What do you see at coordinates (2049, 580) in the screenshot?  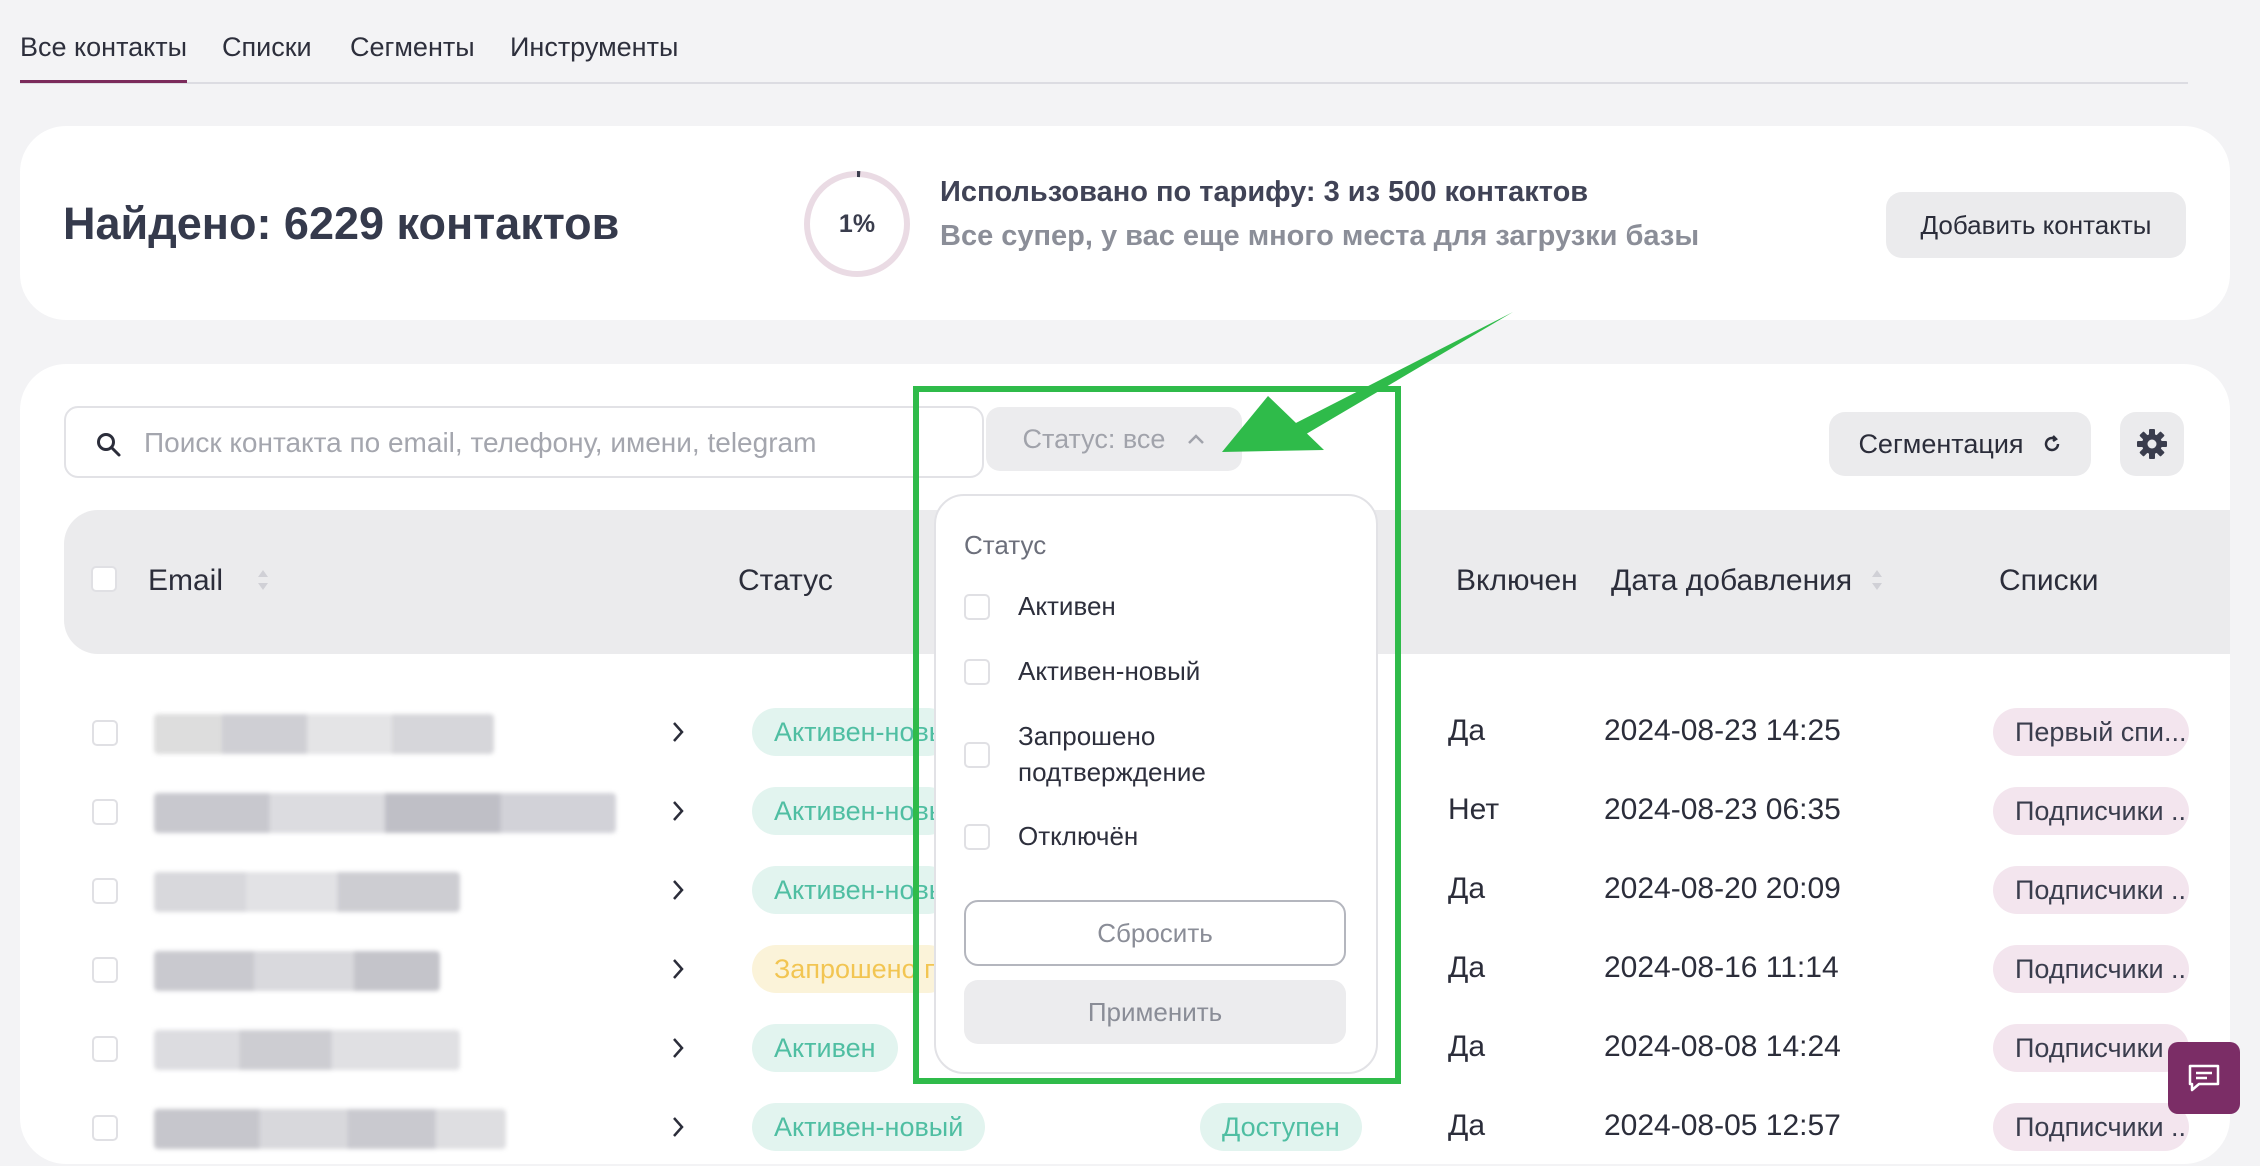 I see `header-lists: Списки` at bounding box center [2049, 580].